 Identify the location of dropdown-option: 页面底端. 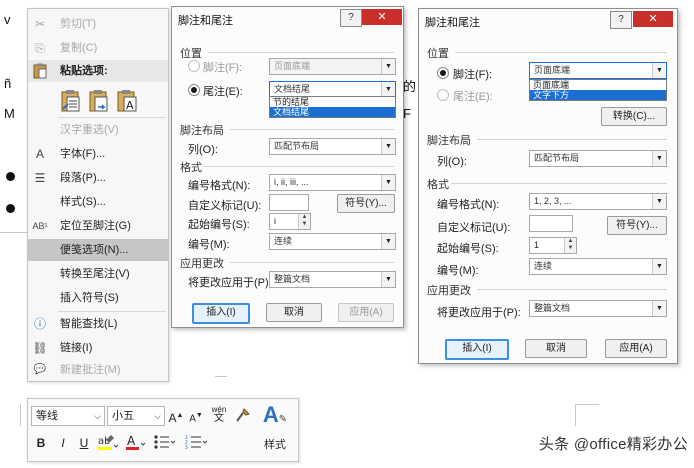
(598, 85).